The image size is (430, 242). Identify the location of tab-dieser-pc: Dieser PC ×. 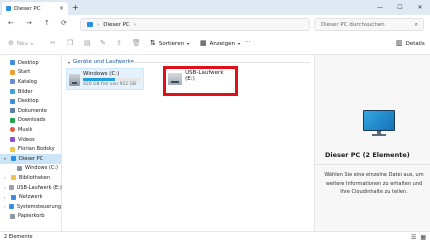
(35, 8).